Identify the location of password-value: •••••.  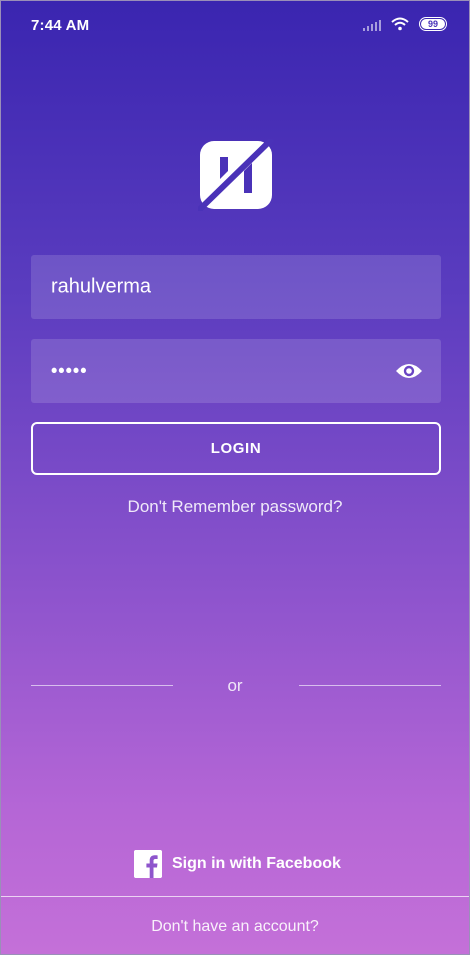
(69, 370).